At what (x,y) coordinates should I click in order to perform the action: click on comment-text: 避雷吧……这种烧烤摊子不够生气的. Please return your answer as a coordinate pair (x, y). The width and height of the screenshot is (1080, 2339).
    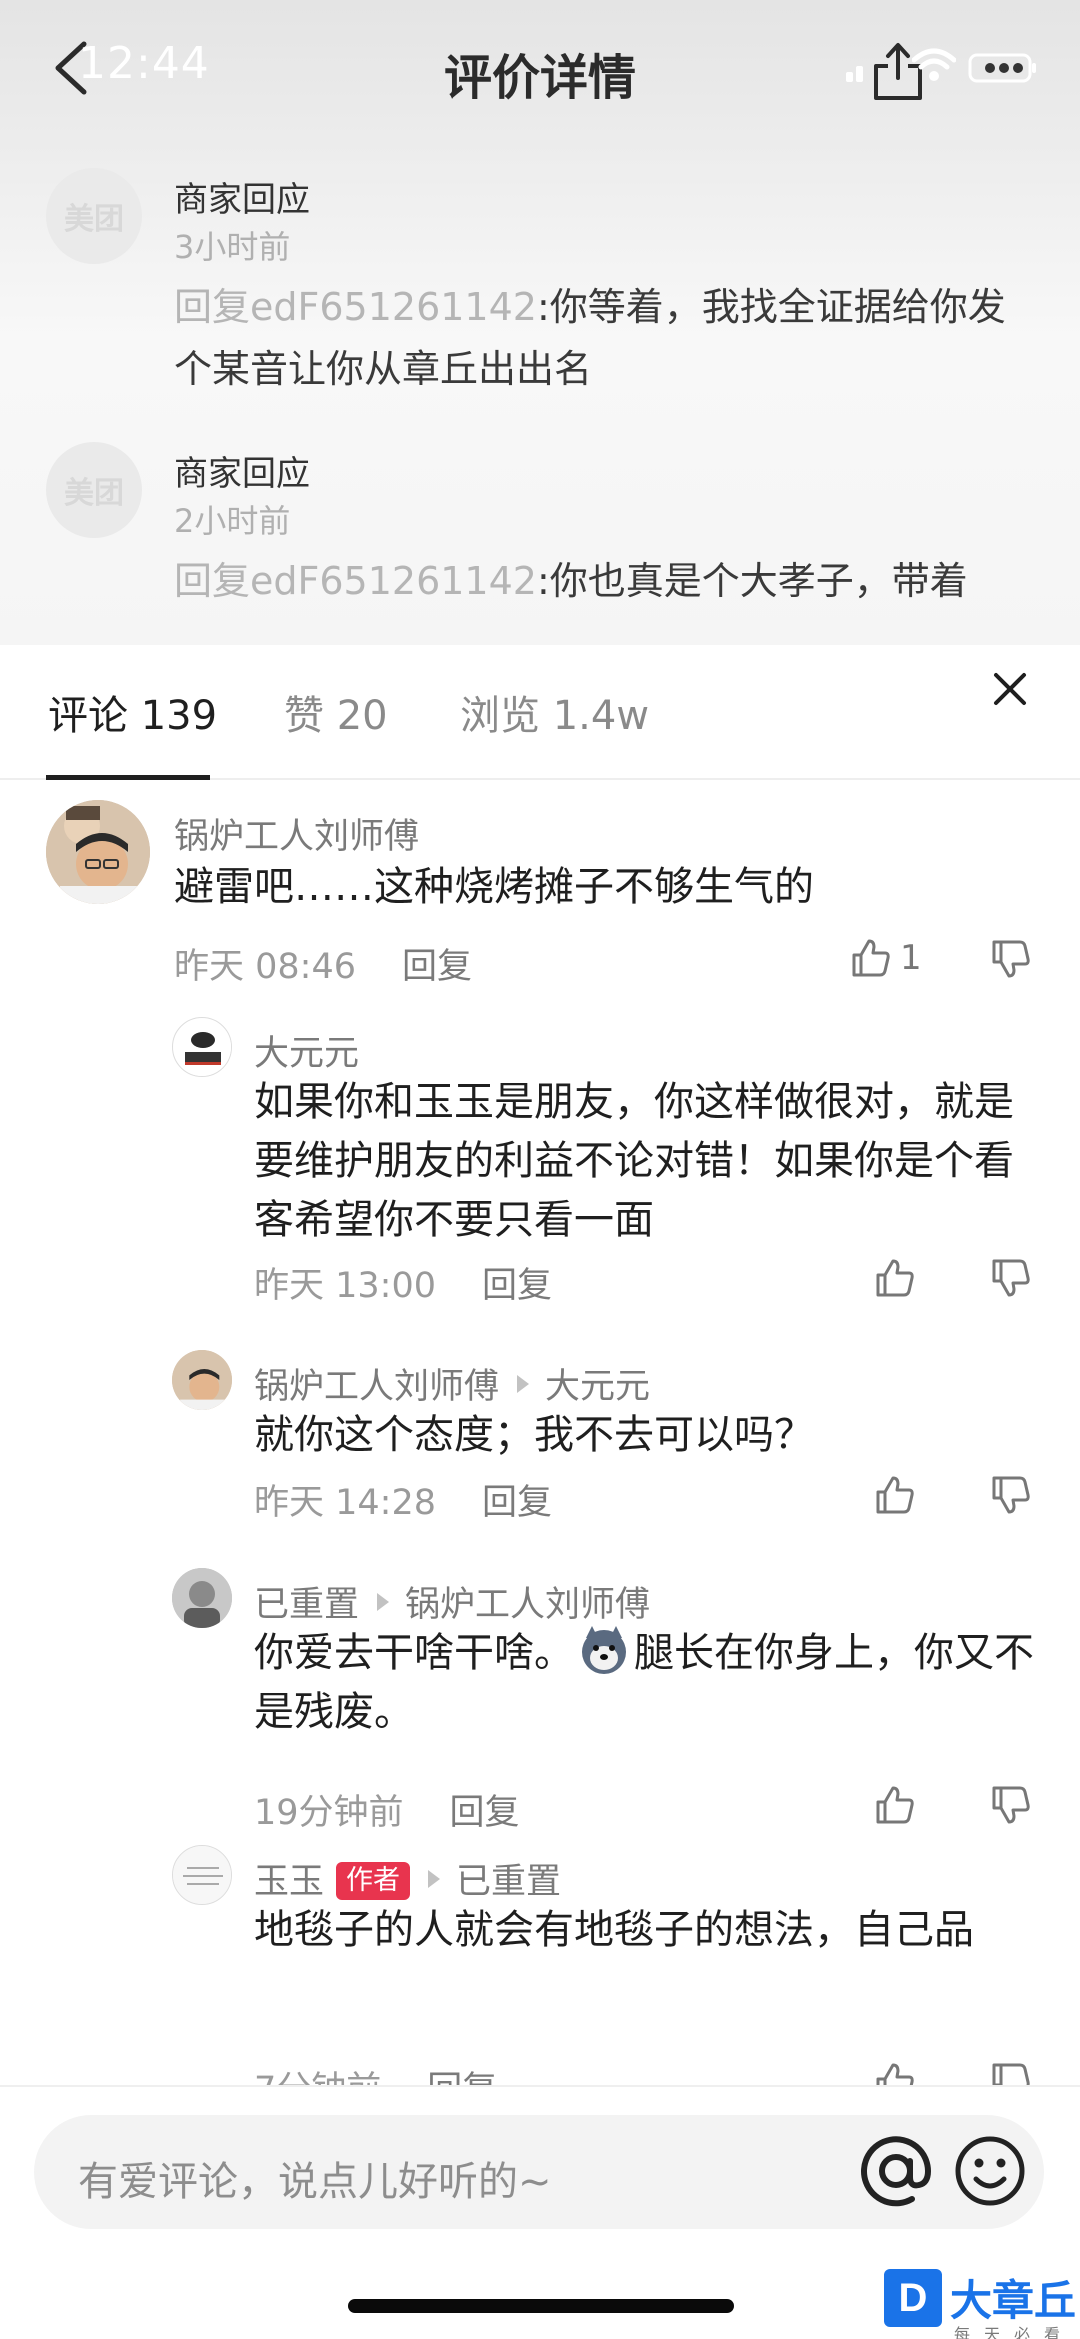
    Looking at the image, I should click on (494, 887).